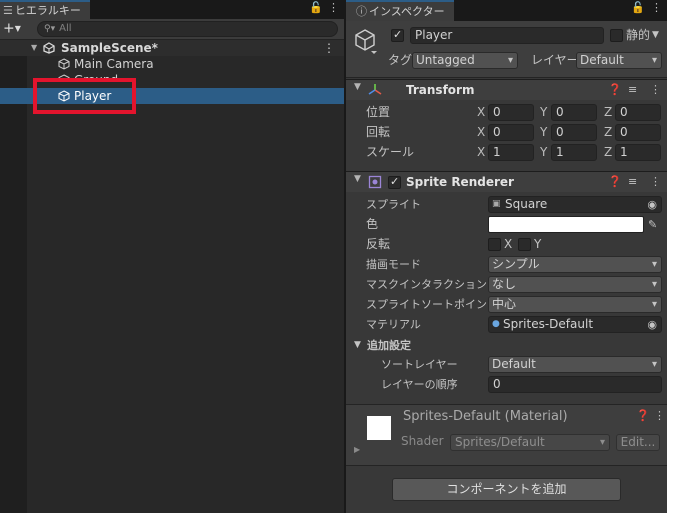  What do you see at coordinates (507, 35) in the screenshot?
I see `object-name-field: Player` at bounding box center [507, 35].